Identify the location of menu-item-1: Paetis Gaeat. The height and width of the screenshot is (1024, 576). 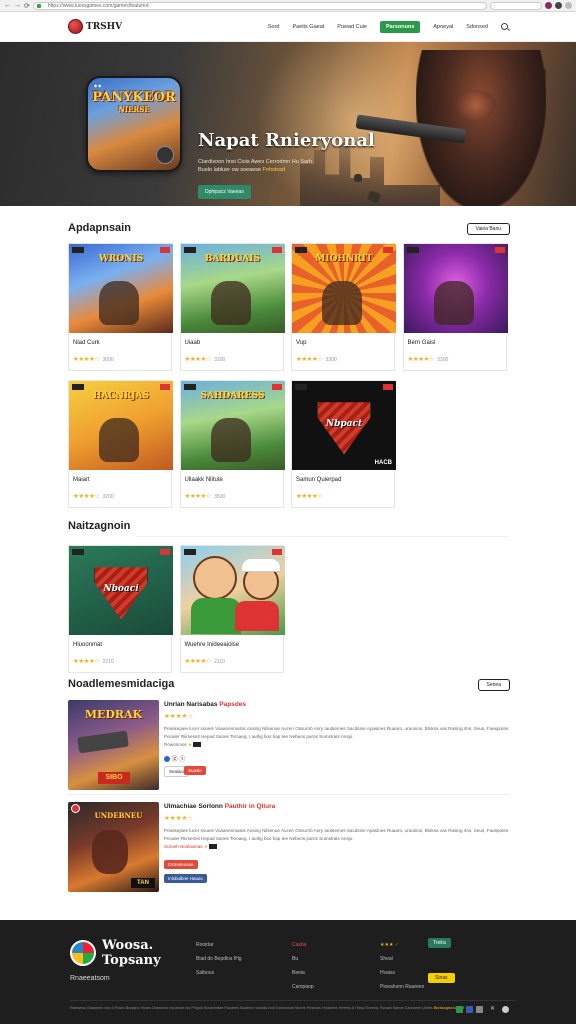
(308, 27).